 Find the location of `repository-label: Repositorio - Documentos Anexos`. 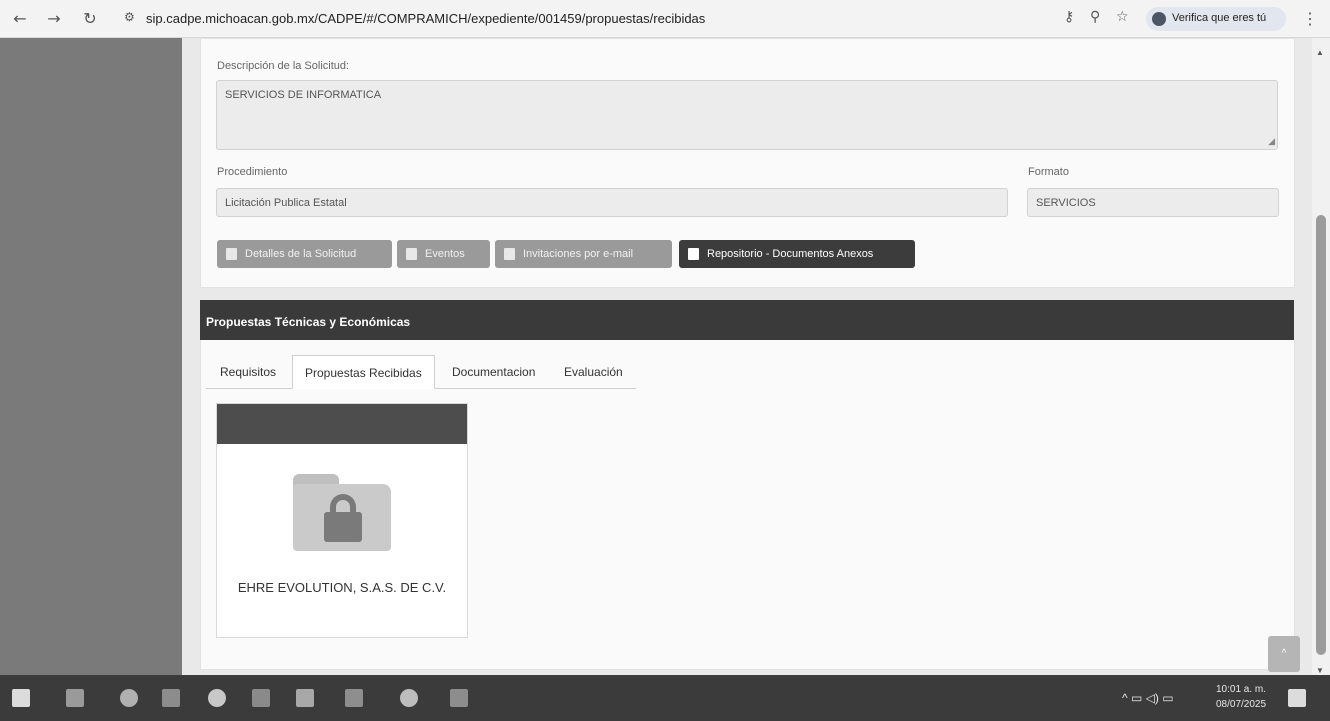

repository-label: Repositorio - Documentos Anexos is located at coordinates (790, 254).